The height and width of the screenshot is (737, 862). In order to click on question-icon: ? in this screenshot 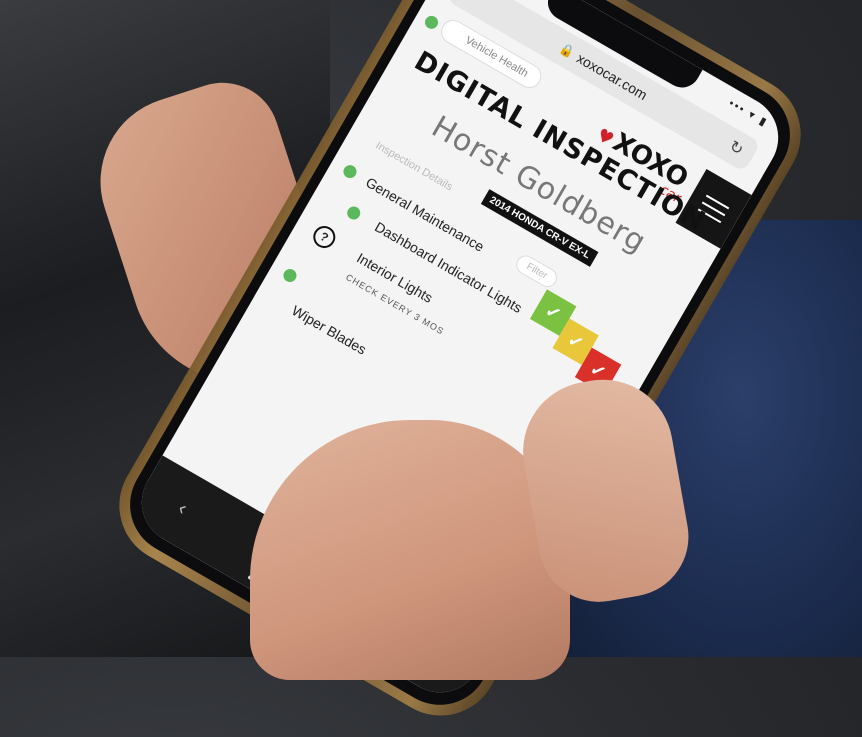, I will do `click(324, 237)`.